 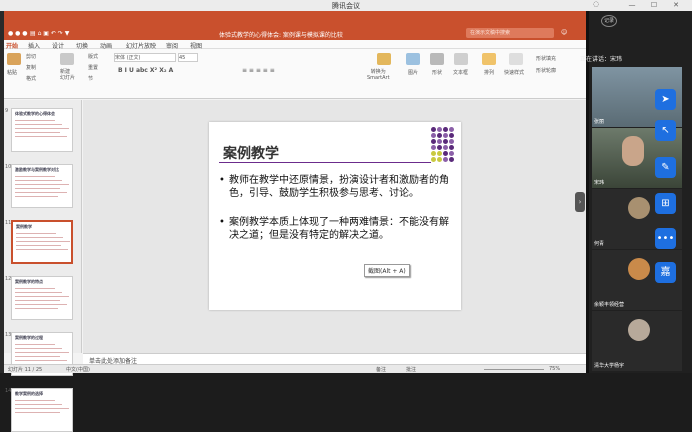 What do you see at coordinates (514, 369) in the screenshot?
I see `zoom-slider` at bounding box center [514, 369].